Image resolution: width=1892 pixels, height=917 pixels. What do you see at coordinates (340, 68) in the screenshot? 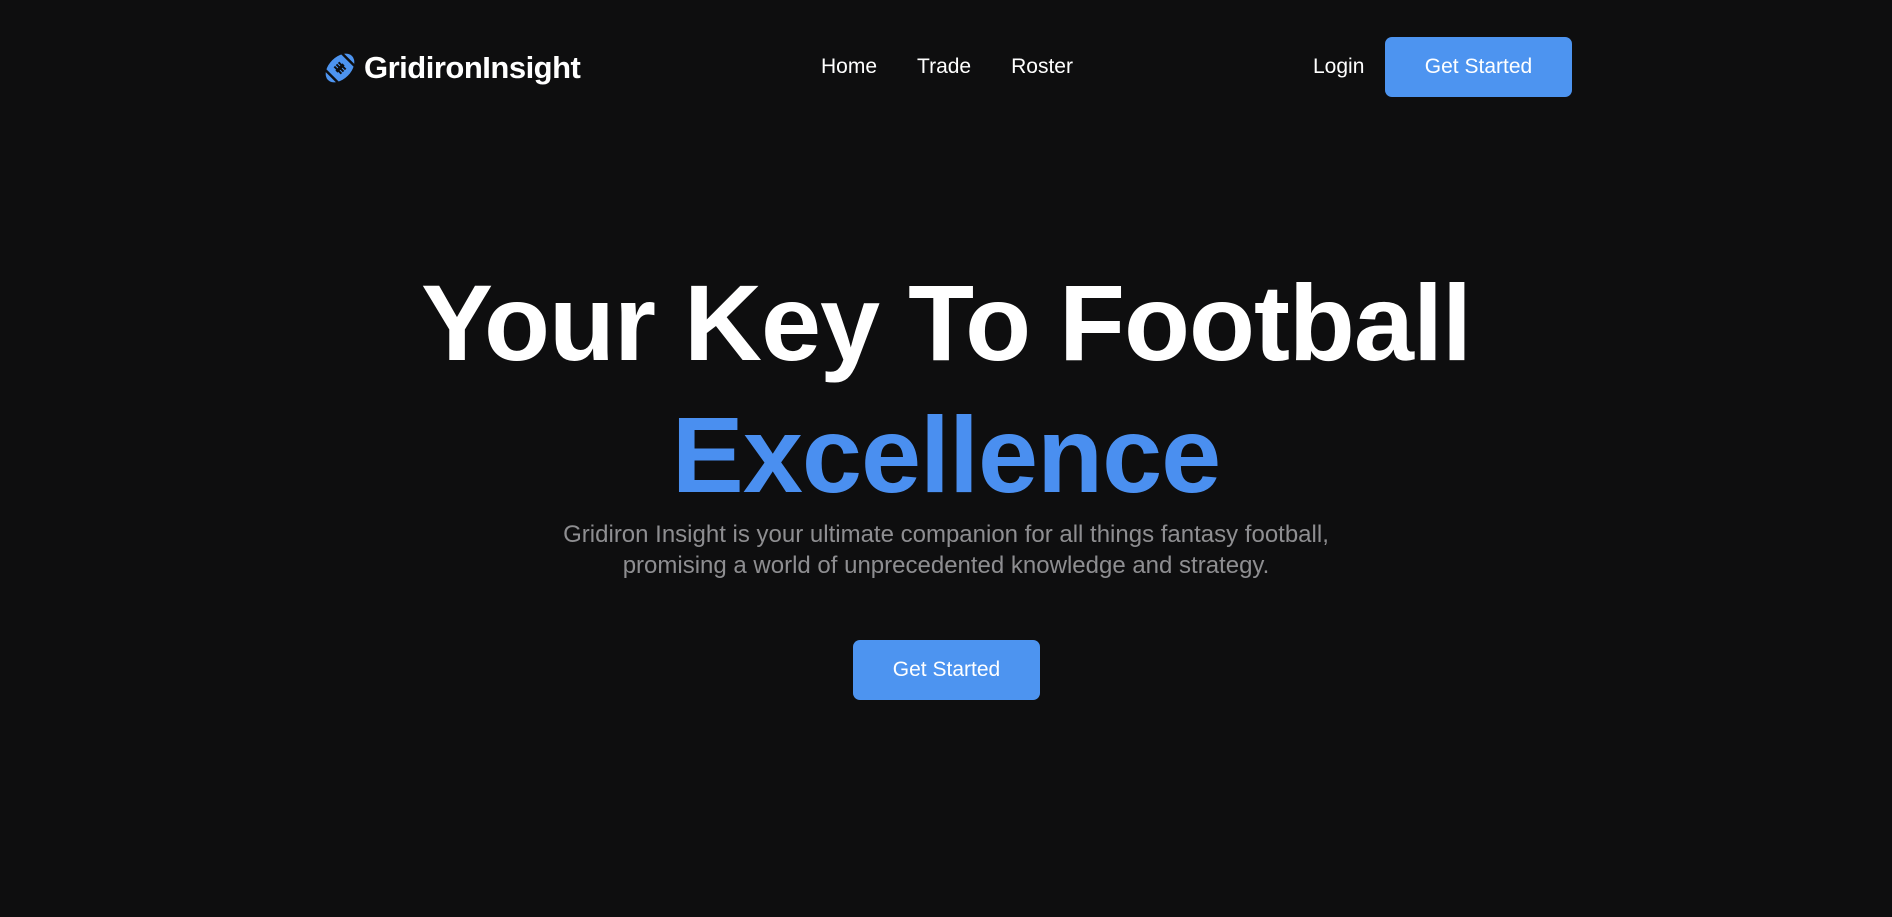
I see `football-icon` at bounding box center [340, 68].